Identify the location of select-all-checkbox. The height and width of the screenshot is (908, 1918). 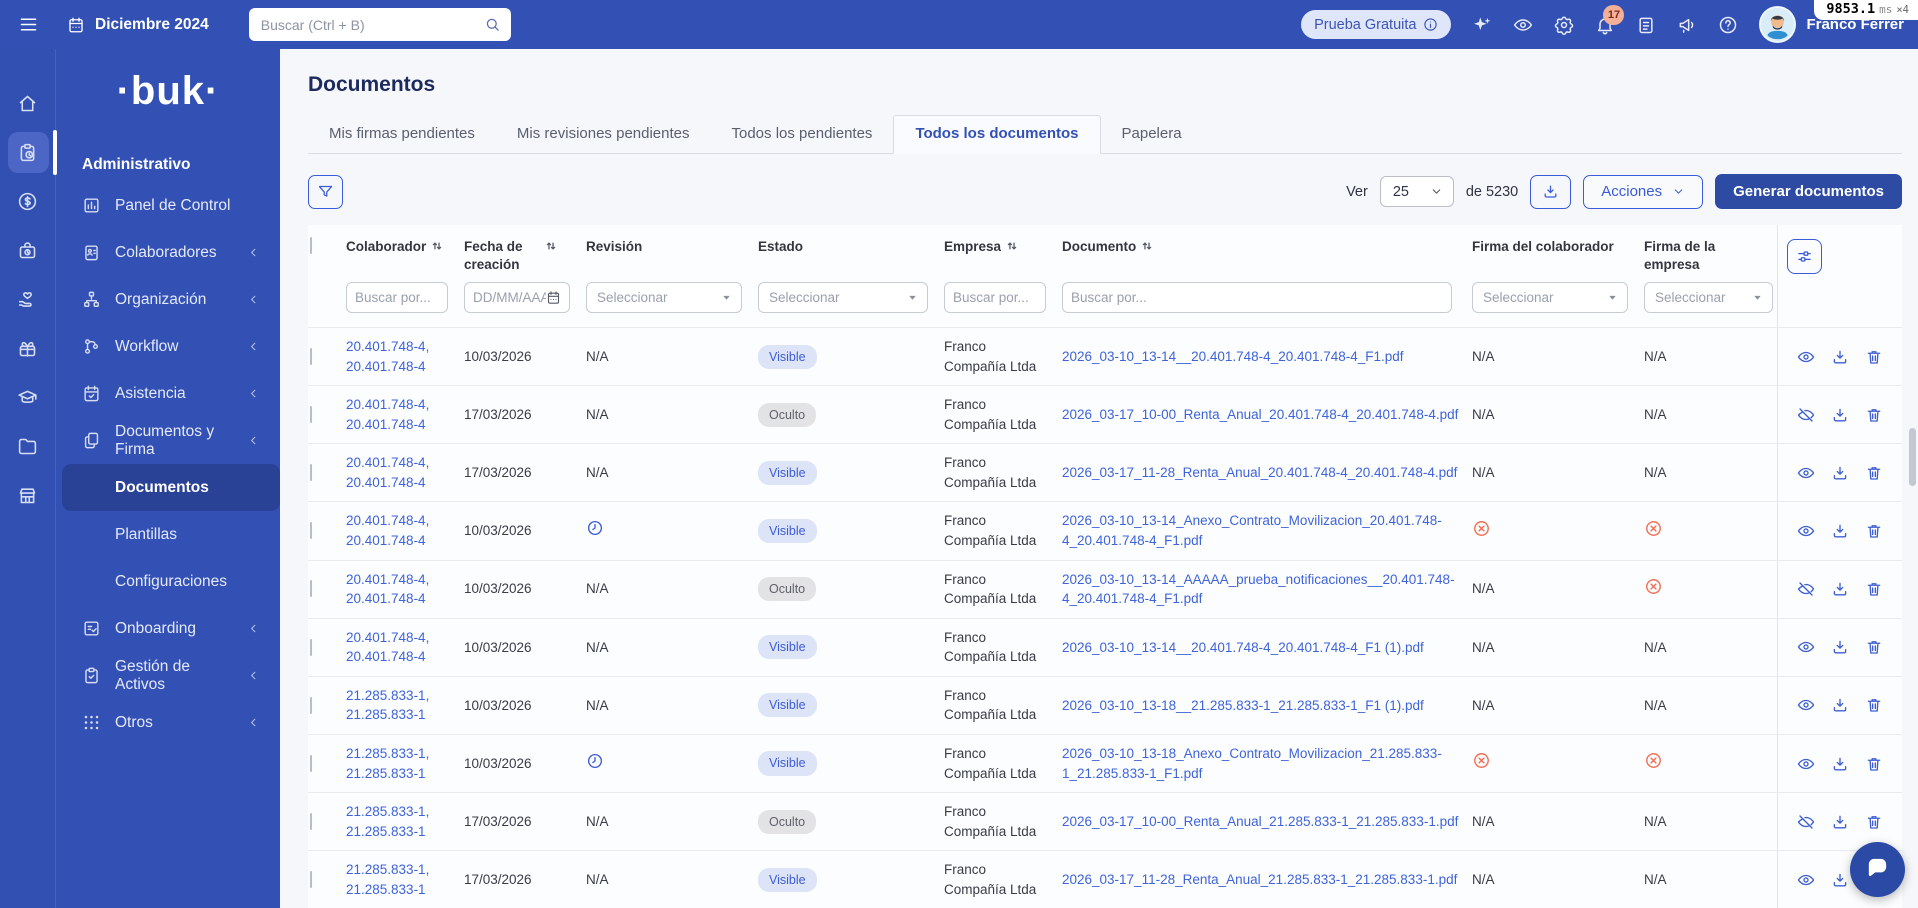
(311, 245).